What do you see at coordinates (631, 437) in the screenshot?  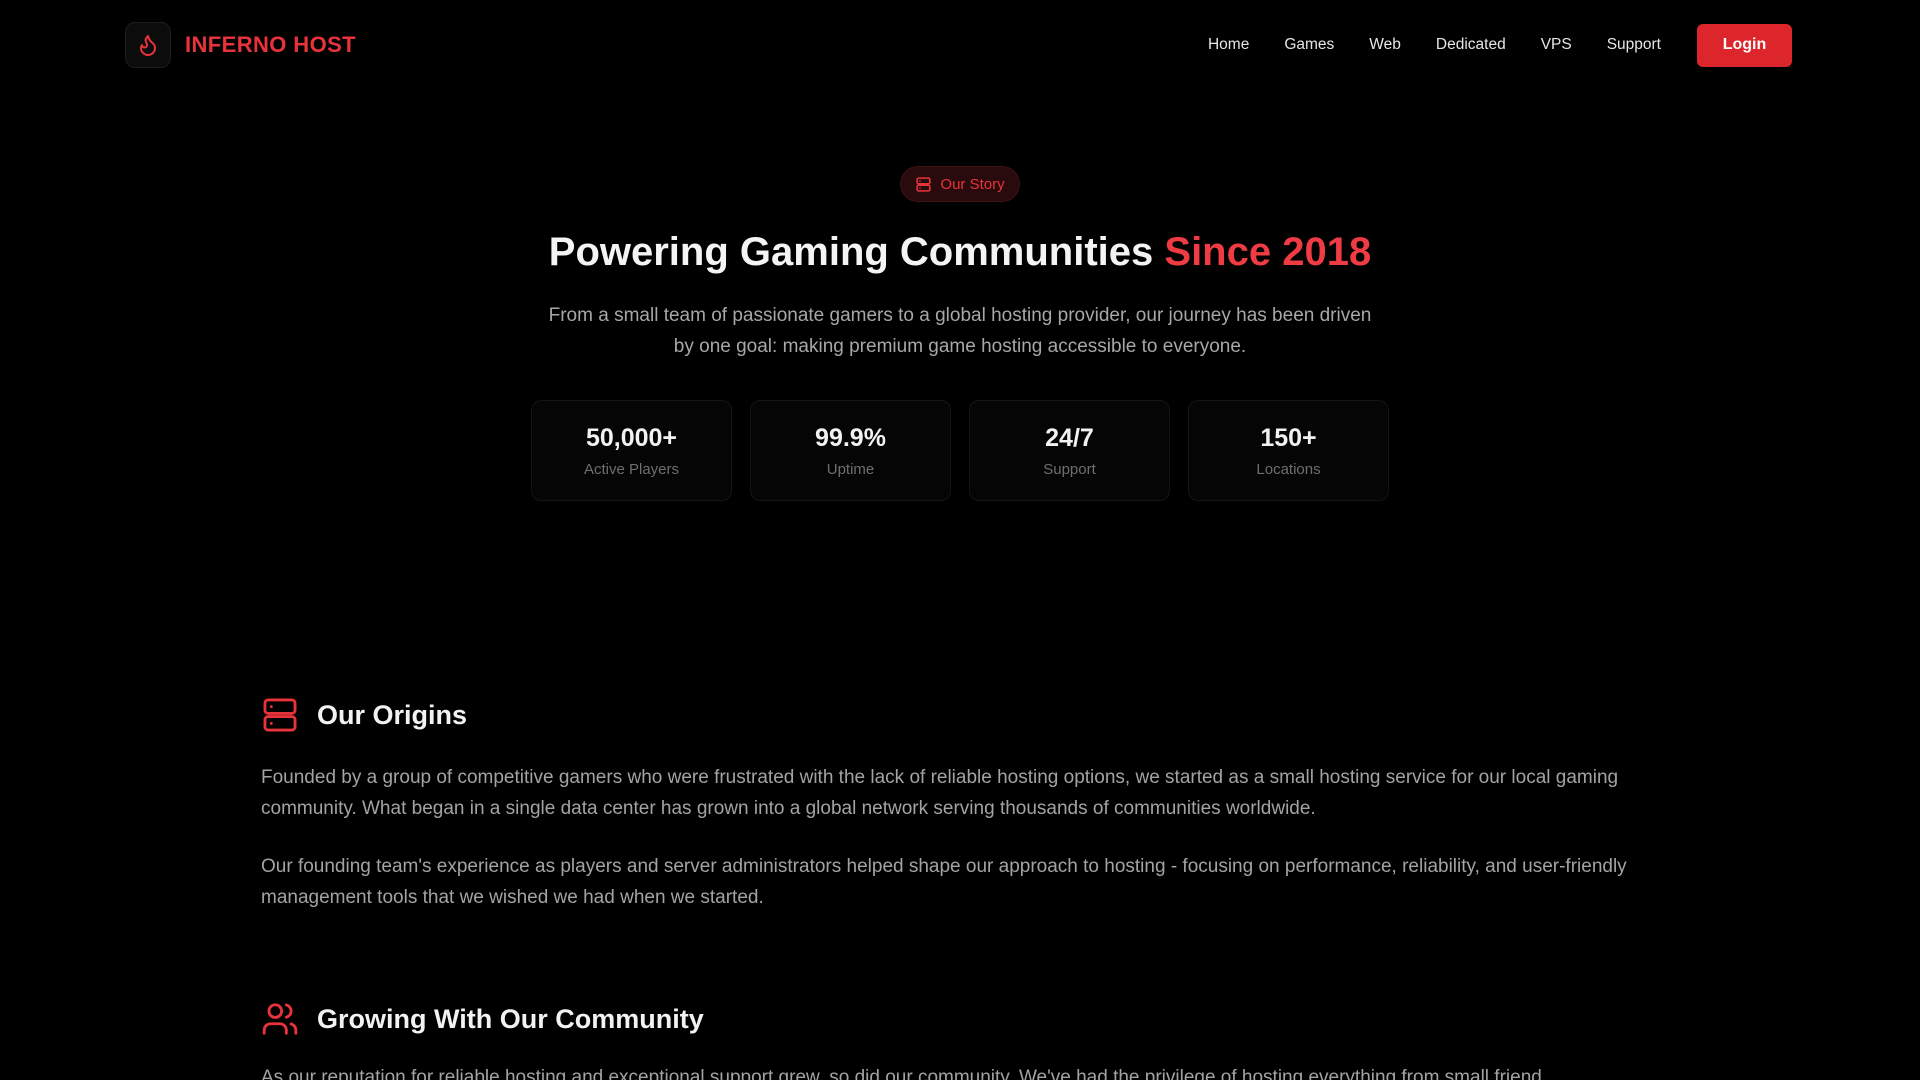 I see `stat-value: 50,000+` at bounding box center [631, 437].